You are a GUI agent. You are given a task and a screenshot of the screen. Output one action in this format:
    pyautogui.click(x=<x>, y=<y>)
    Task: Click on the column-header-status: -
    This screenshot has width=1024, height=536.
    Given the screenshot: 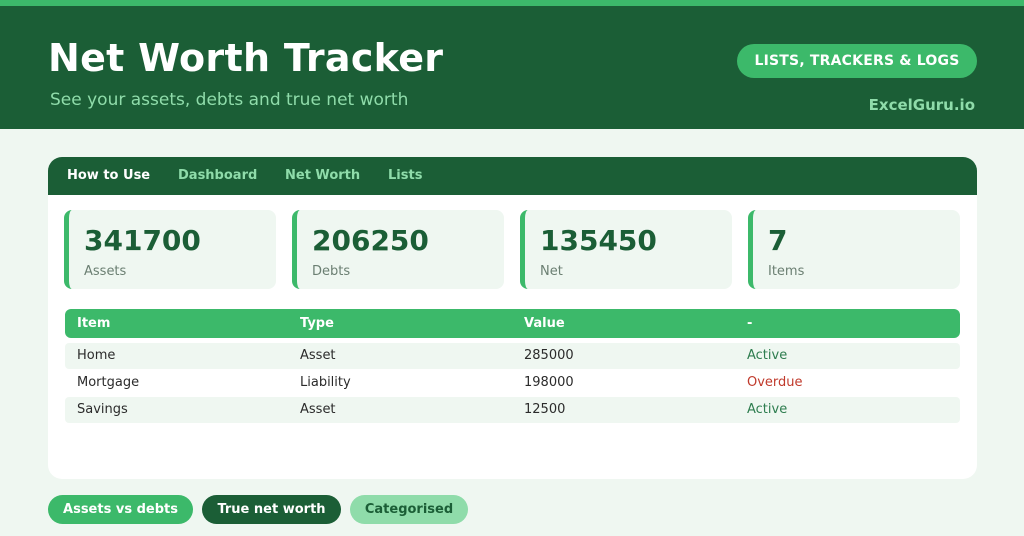 What is the action you would take?
    pyautogui.click(x=750, y=323)
    